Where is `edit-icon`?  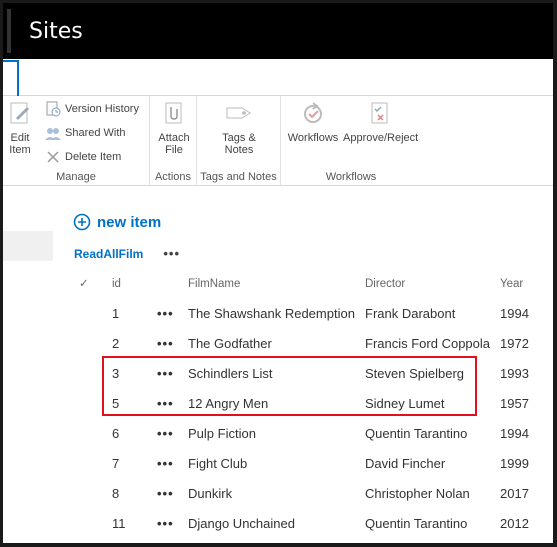 edit-icon is located at coordinates (20, 114).